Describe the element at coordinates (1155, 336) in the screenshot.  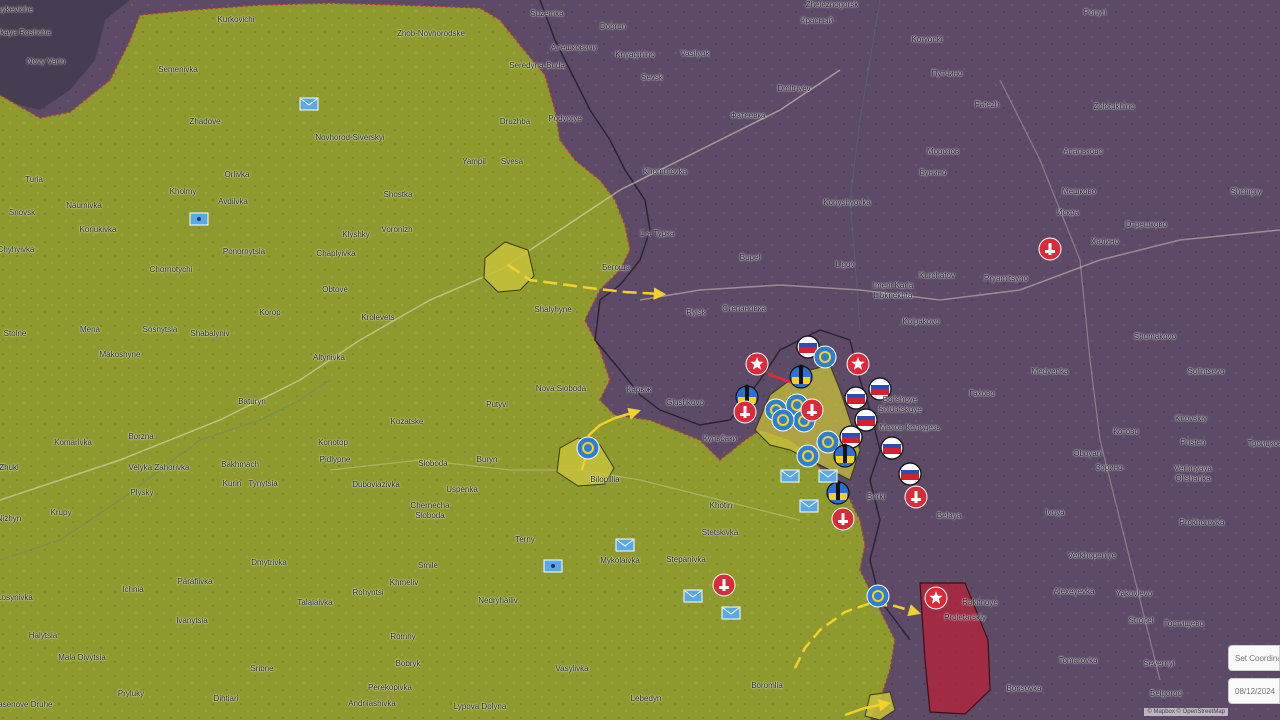
I see `place-label: Shumakovo` at that location.